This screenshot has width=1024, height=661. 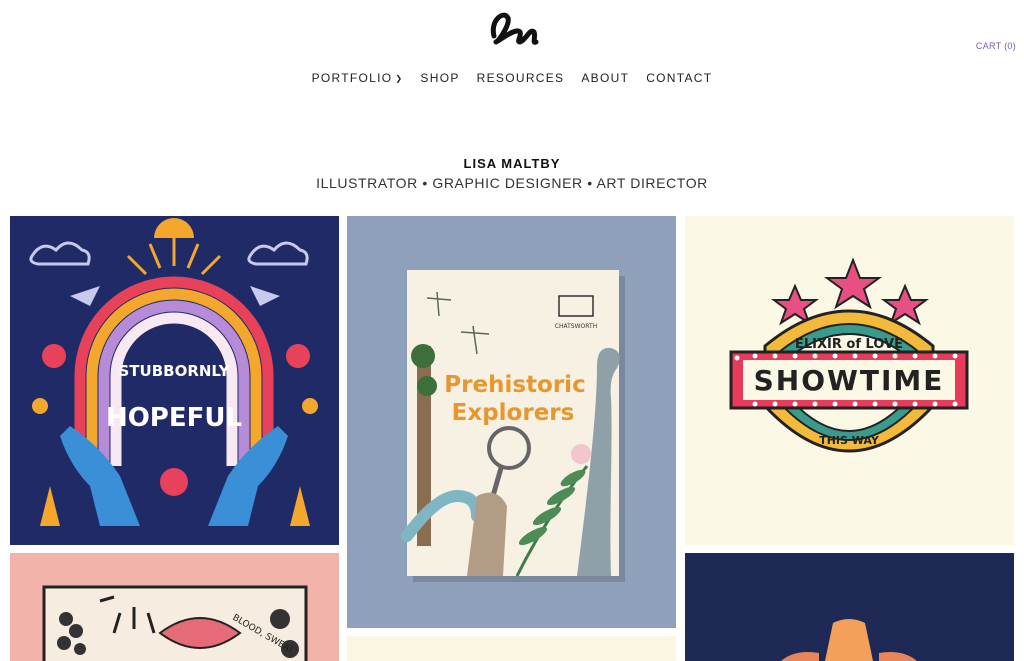 What do you see at coordinates (576, 326) in the screenshot?
I see `artwork-text-3: CHATSWORTH` at bounding box center [576, 326].